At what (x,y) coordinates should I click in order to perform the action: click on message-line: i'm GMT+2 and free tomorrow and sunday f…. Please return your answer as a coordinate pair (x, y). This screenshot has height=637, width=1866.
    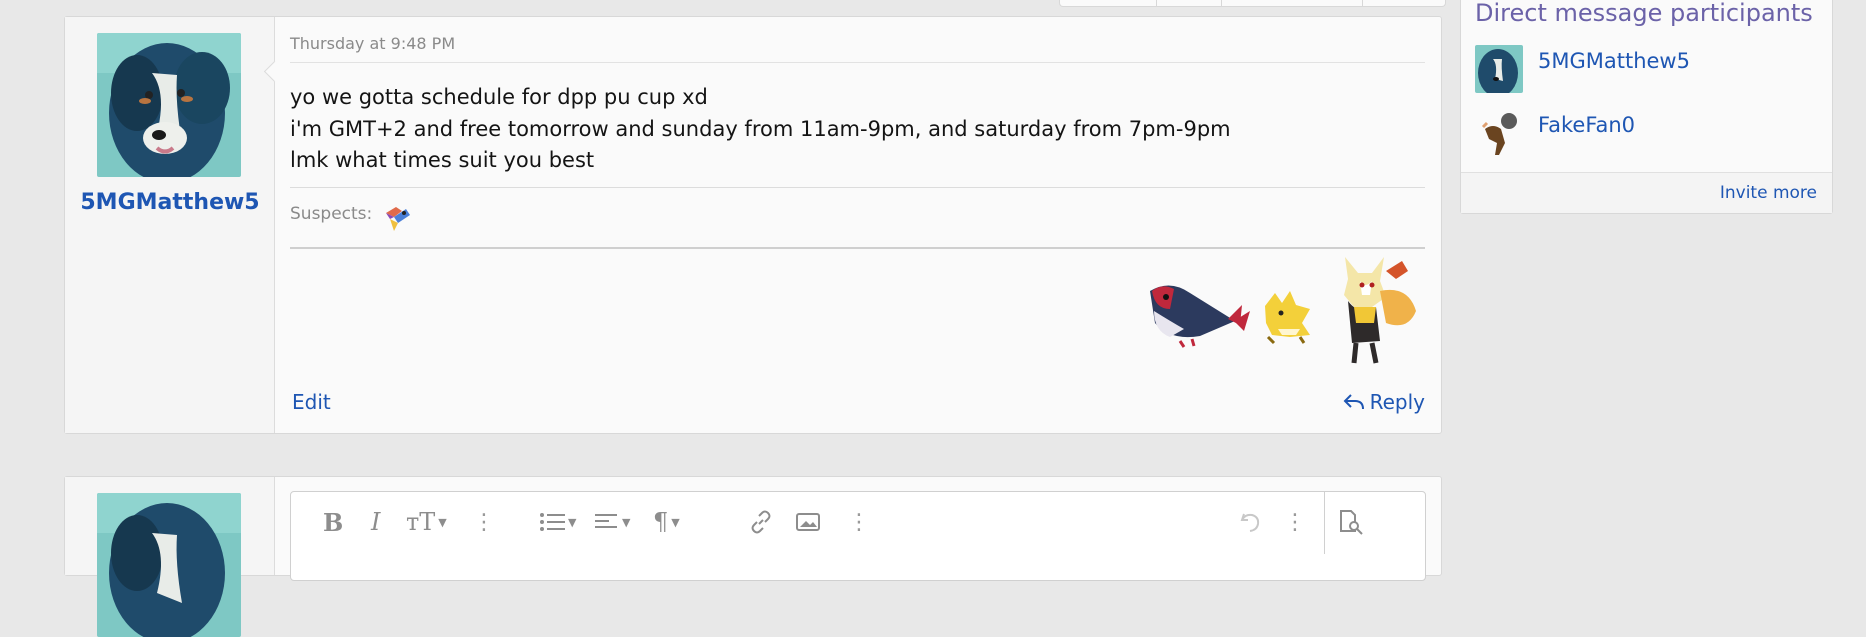
    Looking at the image, I should click on (760, 128).